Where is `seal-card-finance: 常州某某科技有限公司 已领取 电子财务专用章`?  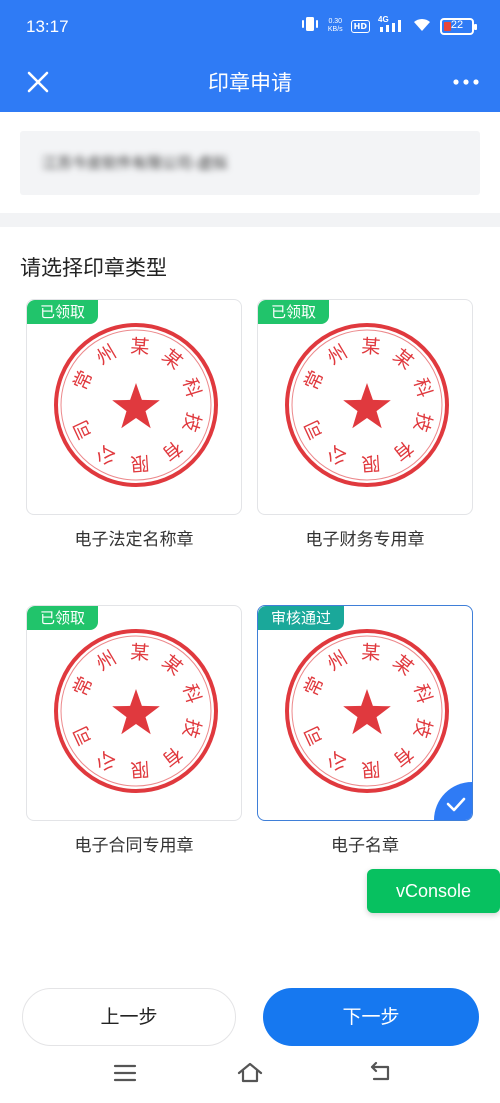 seal-card-finance: 常州某某科技有限公司 已领取 电子财务专用章 is located at coordinates (365, 424).